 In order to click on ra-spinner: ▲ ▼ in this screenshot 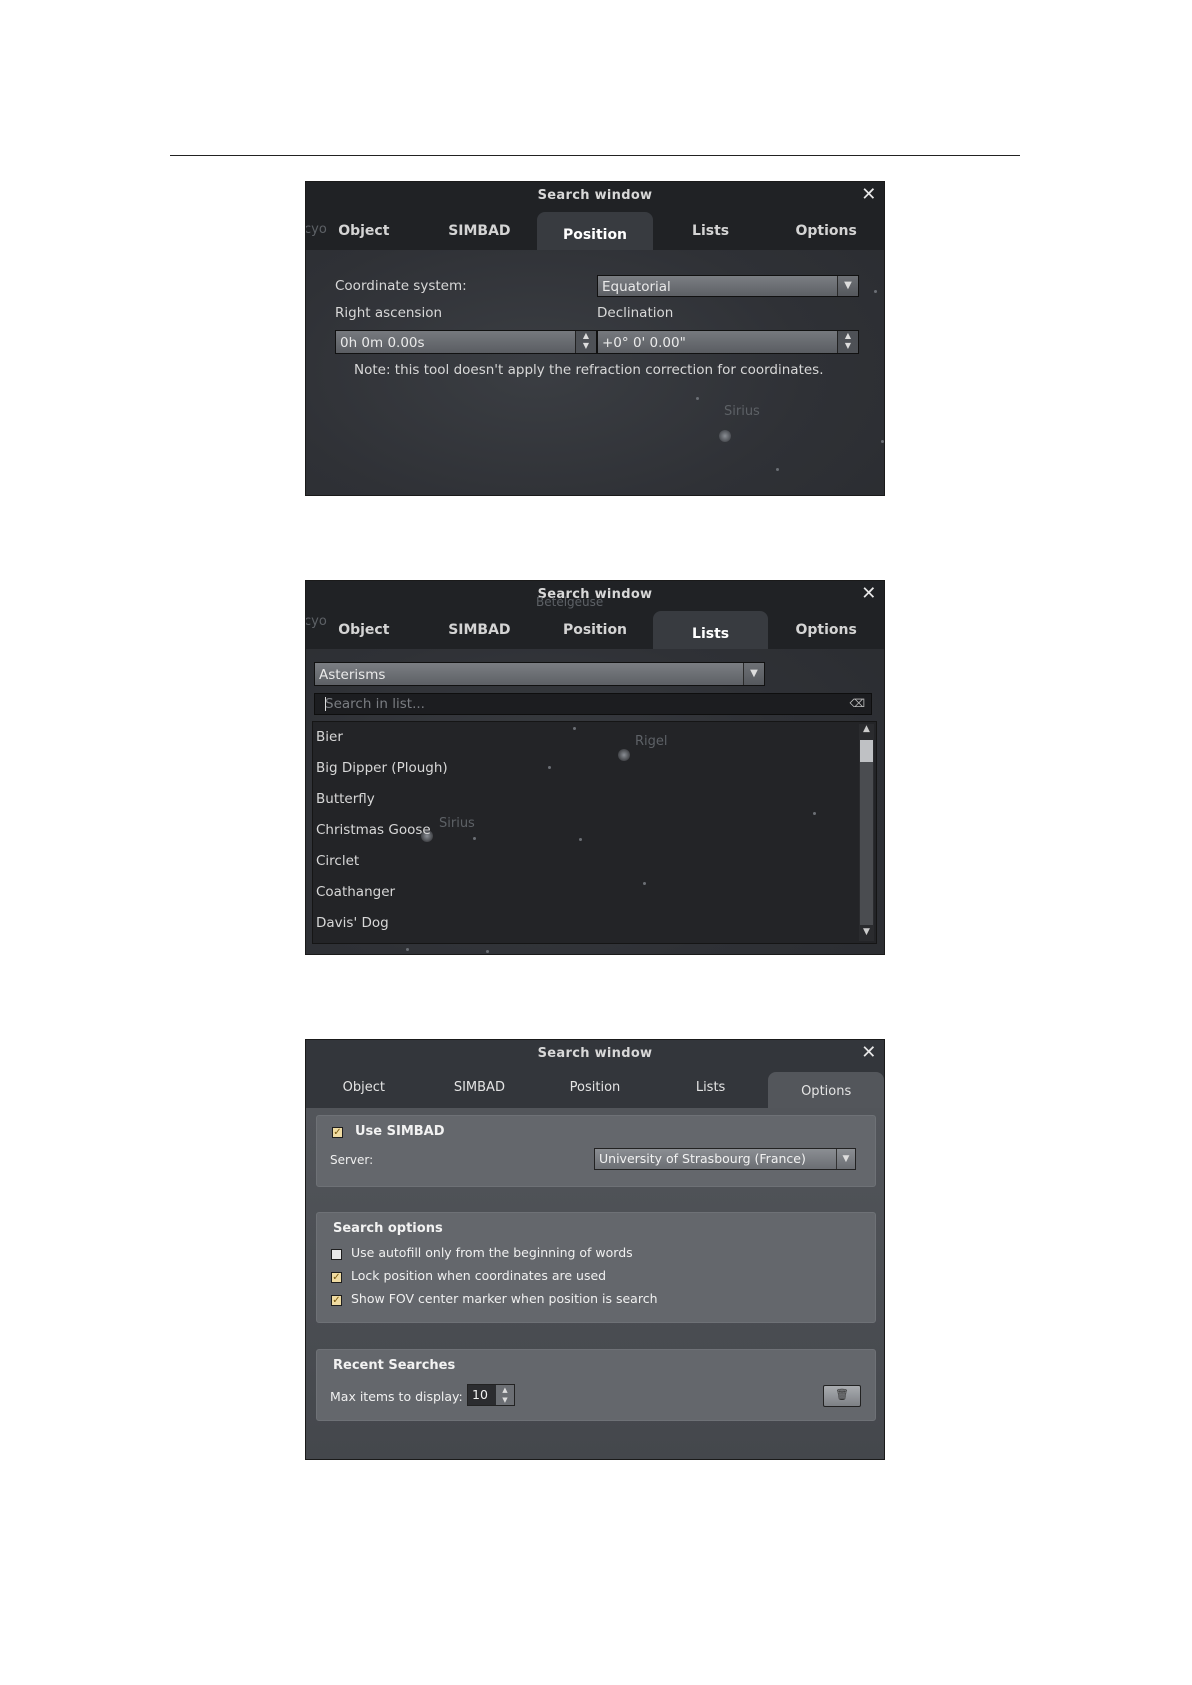, I will do `click(585, 342)`.